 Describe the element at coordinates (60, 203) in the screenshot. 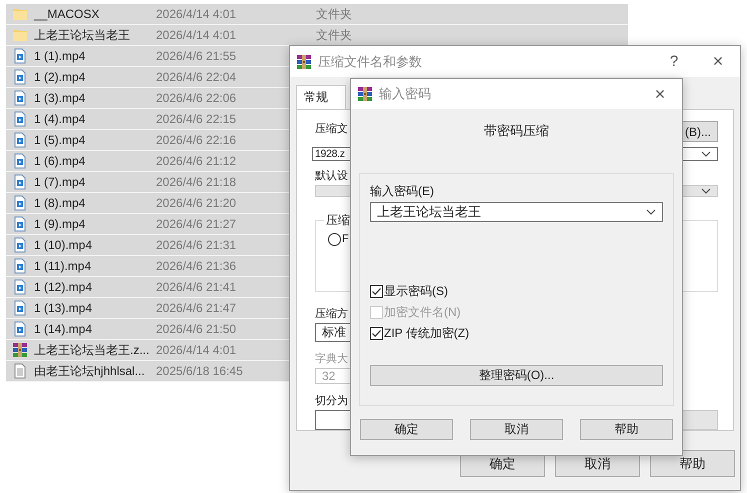

I see `file-name: 1 (8).mp4` at that location.